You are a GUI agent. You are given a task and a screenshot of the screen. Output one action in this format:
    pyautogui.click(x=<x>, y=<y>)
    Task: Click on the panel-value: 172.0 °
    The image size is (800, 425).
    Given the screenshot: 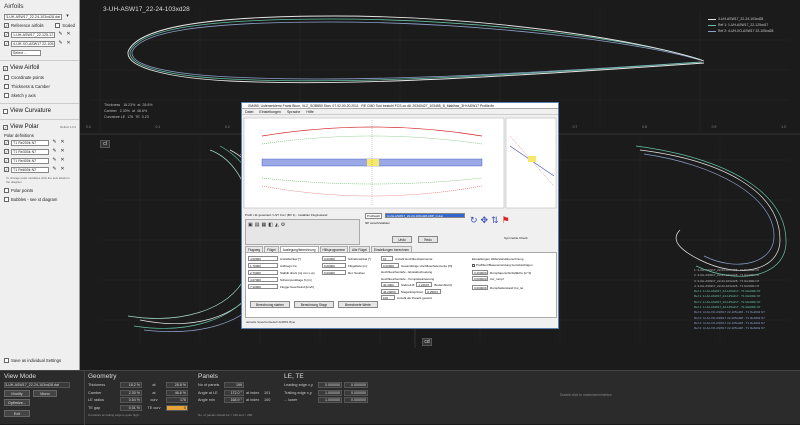 What is the action you would take?
    pyautogui.click(x=234, y=392)
    